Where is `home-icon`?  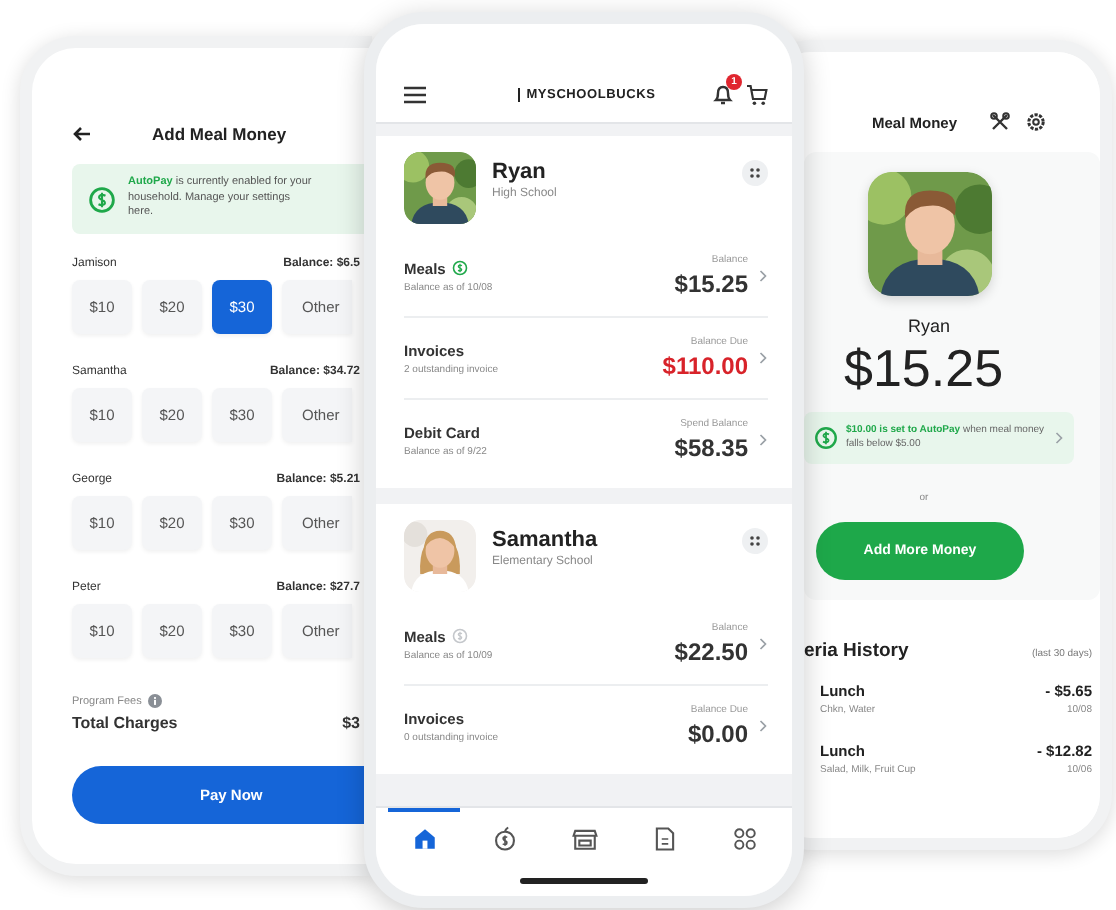
home-icon is located at coordinates (424, 839).